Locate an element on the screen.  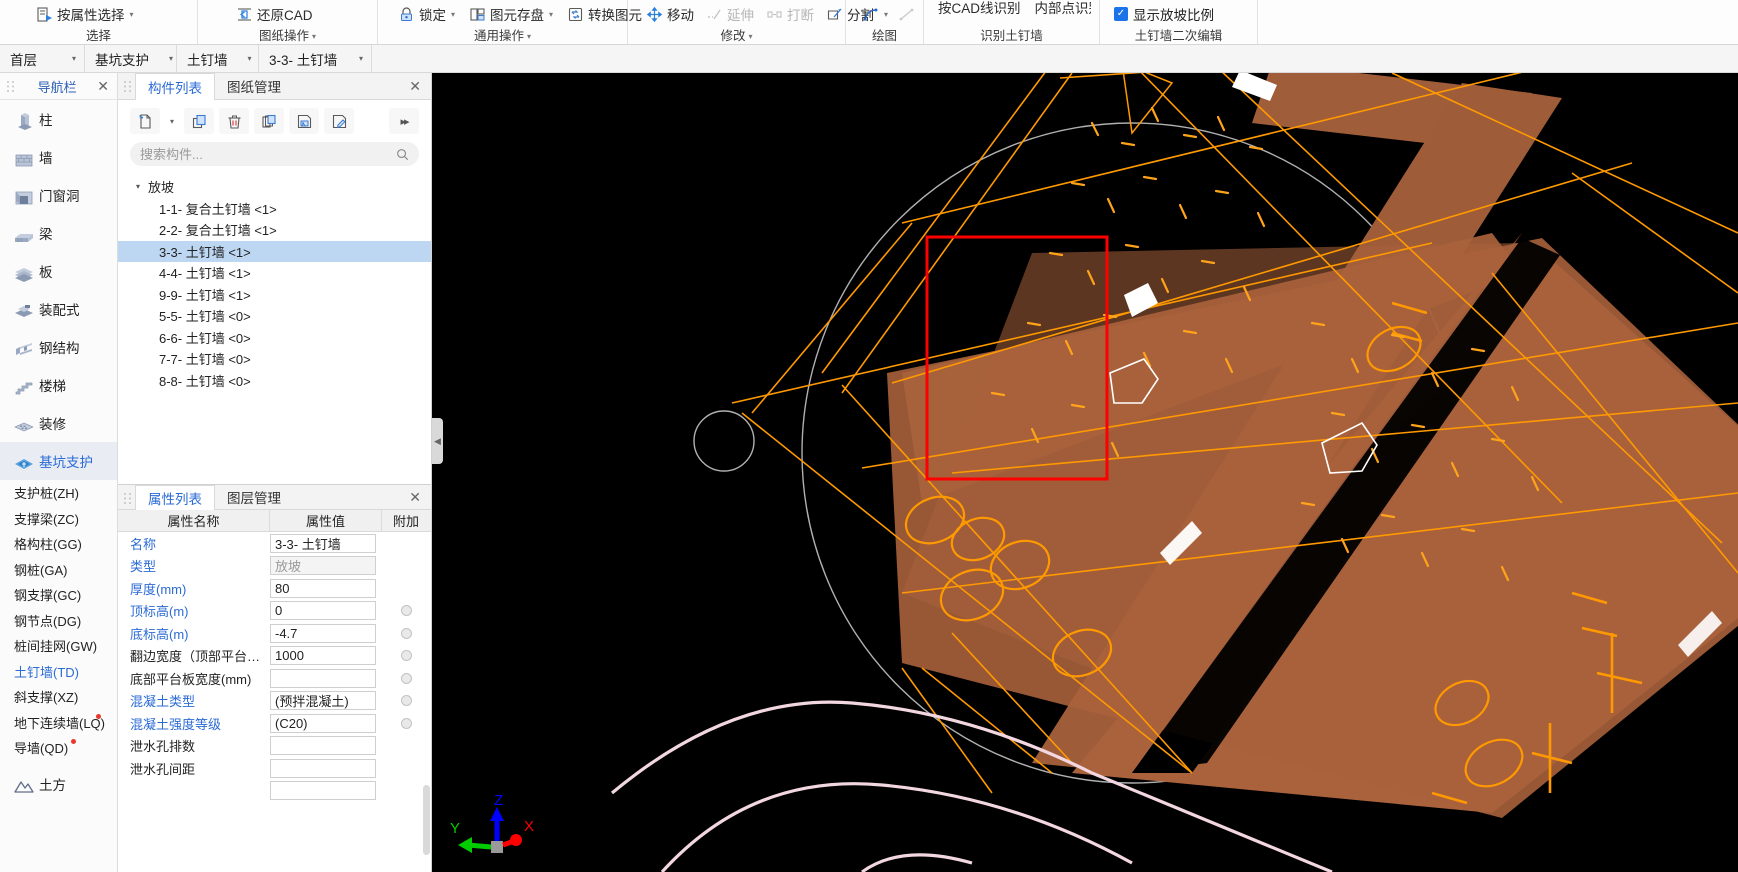
prop-weephole-spacing-input is located at coordinates (323, 768).